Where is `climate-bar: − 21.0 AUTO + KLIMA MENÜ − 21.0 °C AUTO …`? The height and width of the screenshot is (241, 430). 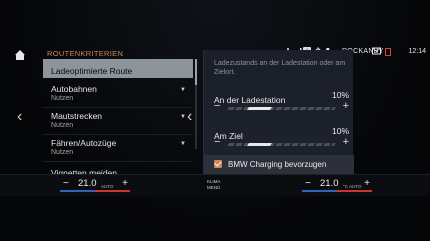 climate-bar: − 21.0 AUTO + KLIMA MENÜ − 21.0 °C AUTO … is located at coordinates (215, 185).